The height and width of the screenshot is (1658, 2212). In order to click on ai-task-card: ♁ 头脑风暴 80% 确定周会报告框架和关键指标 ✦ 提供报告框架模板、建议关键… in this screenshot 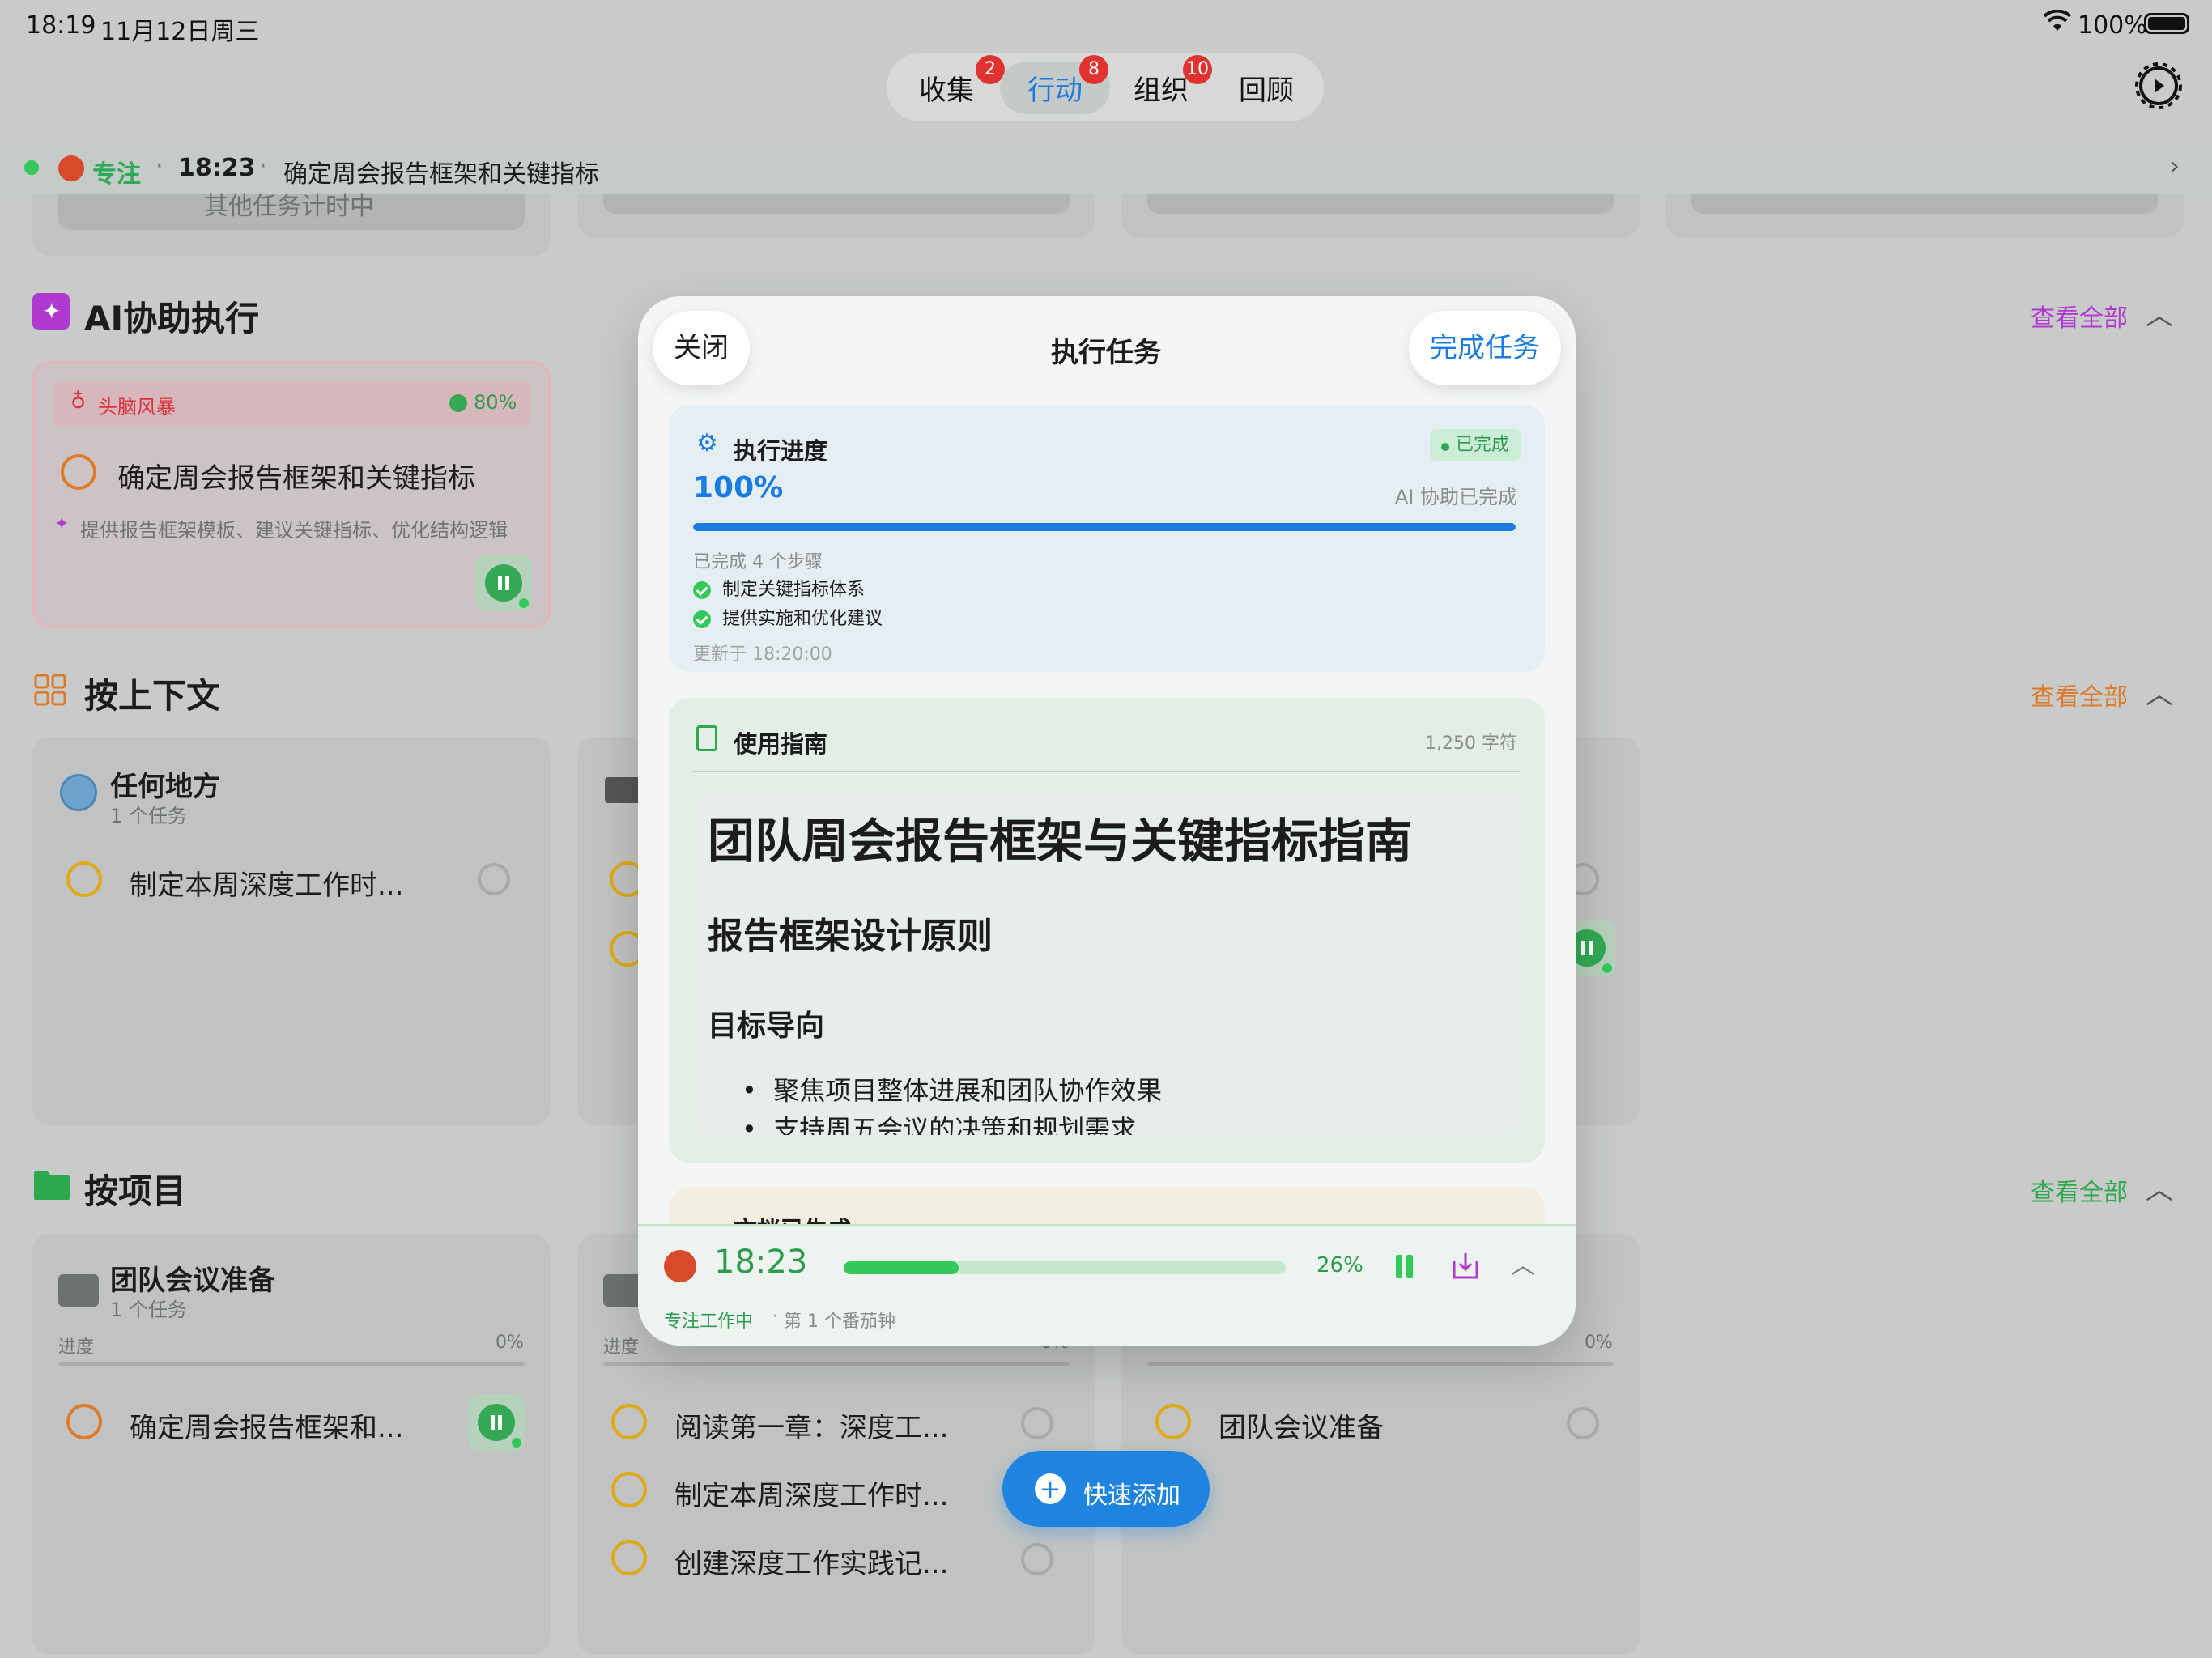, I will do `click(291, 494)`.